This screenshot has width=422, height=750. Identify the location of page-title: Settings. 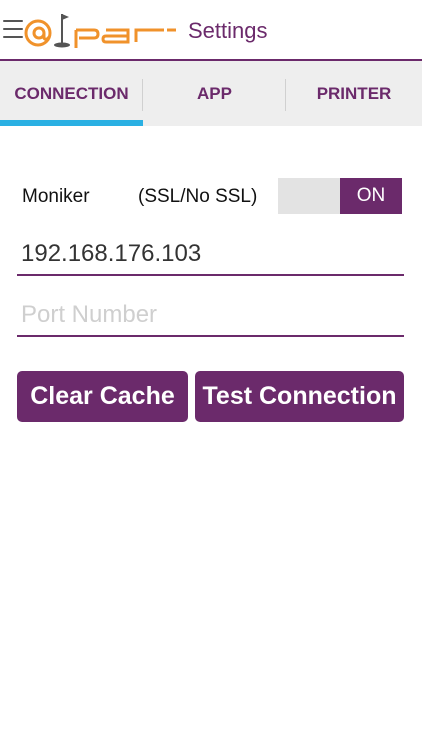
(228, 30).